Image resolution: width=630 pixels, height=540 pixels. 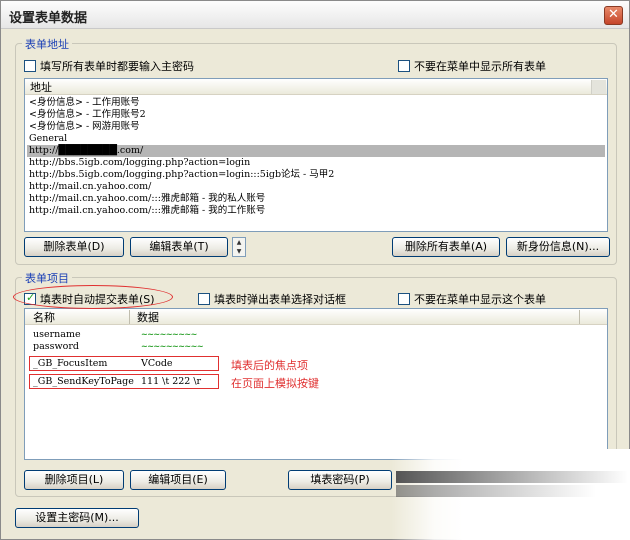 What do you see at coordinates (316, 87) in the screenshot?
I see `address-column-header: 地址` at bounding box center [316, 87].